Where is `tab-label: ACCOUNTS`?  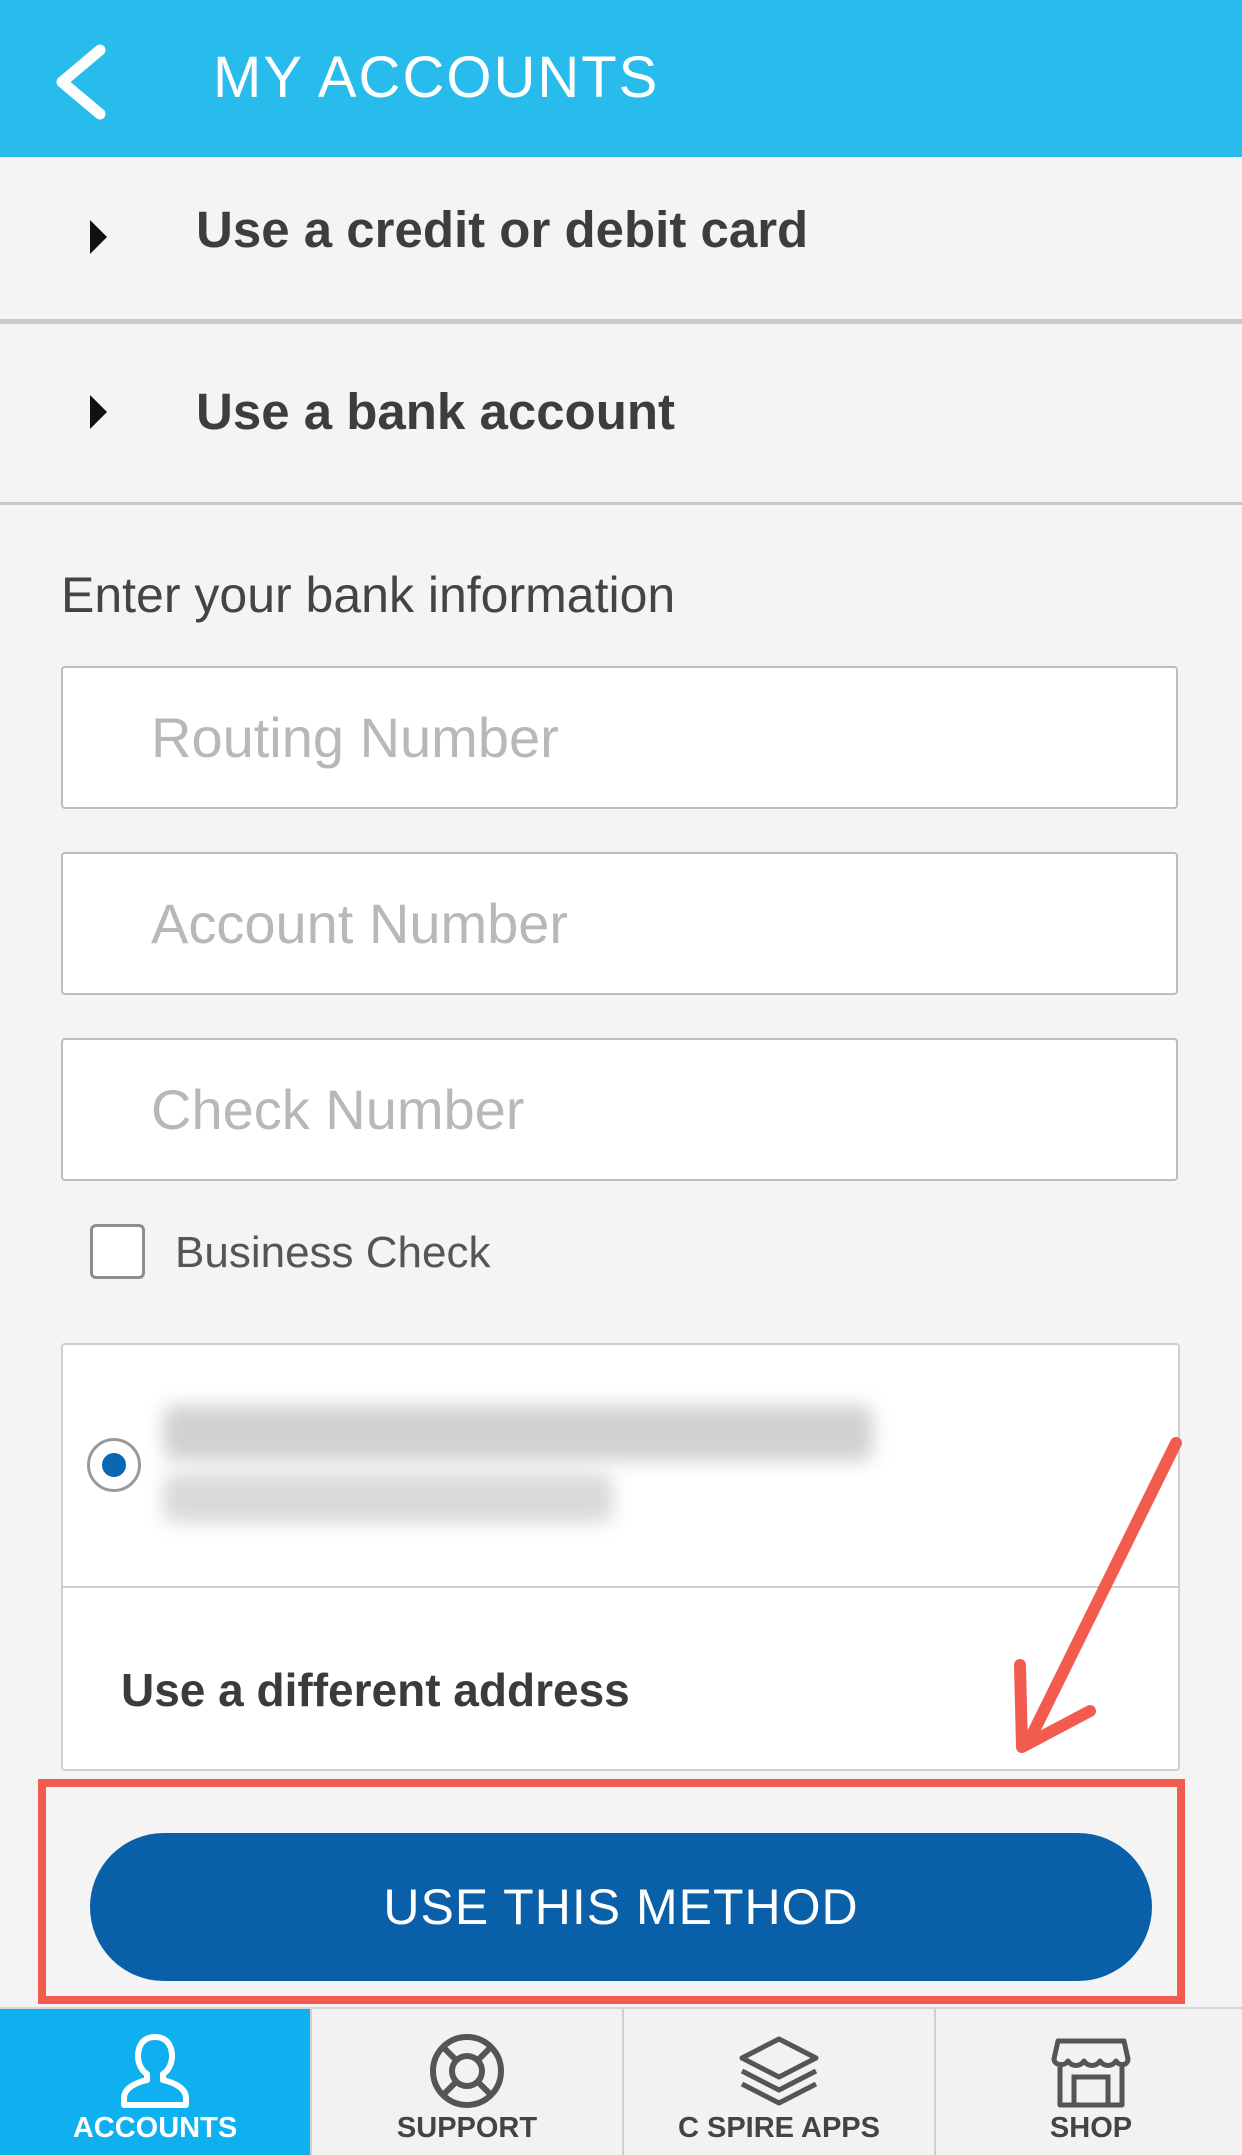 tab-label: ACCOUNTS is located at coordinates (155, 2128).